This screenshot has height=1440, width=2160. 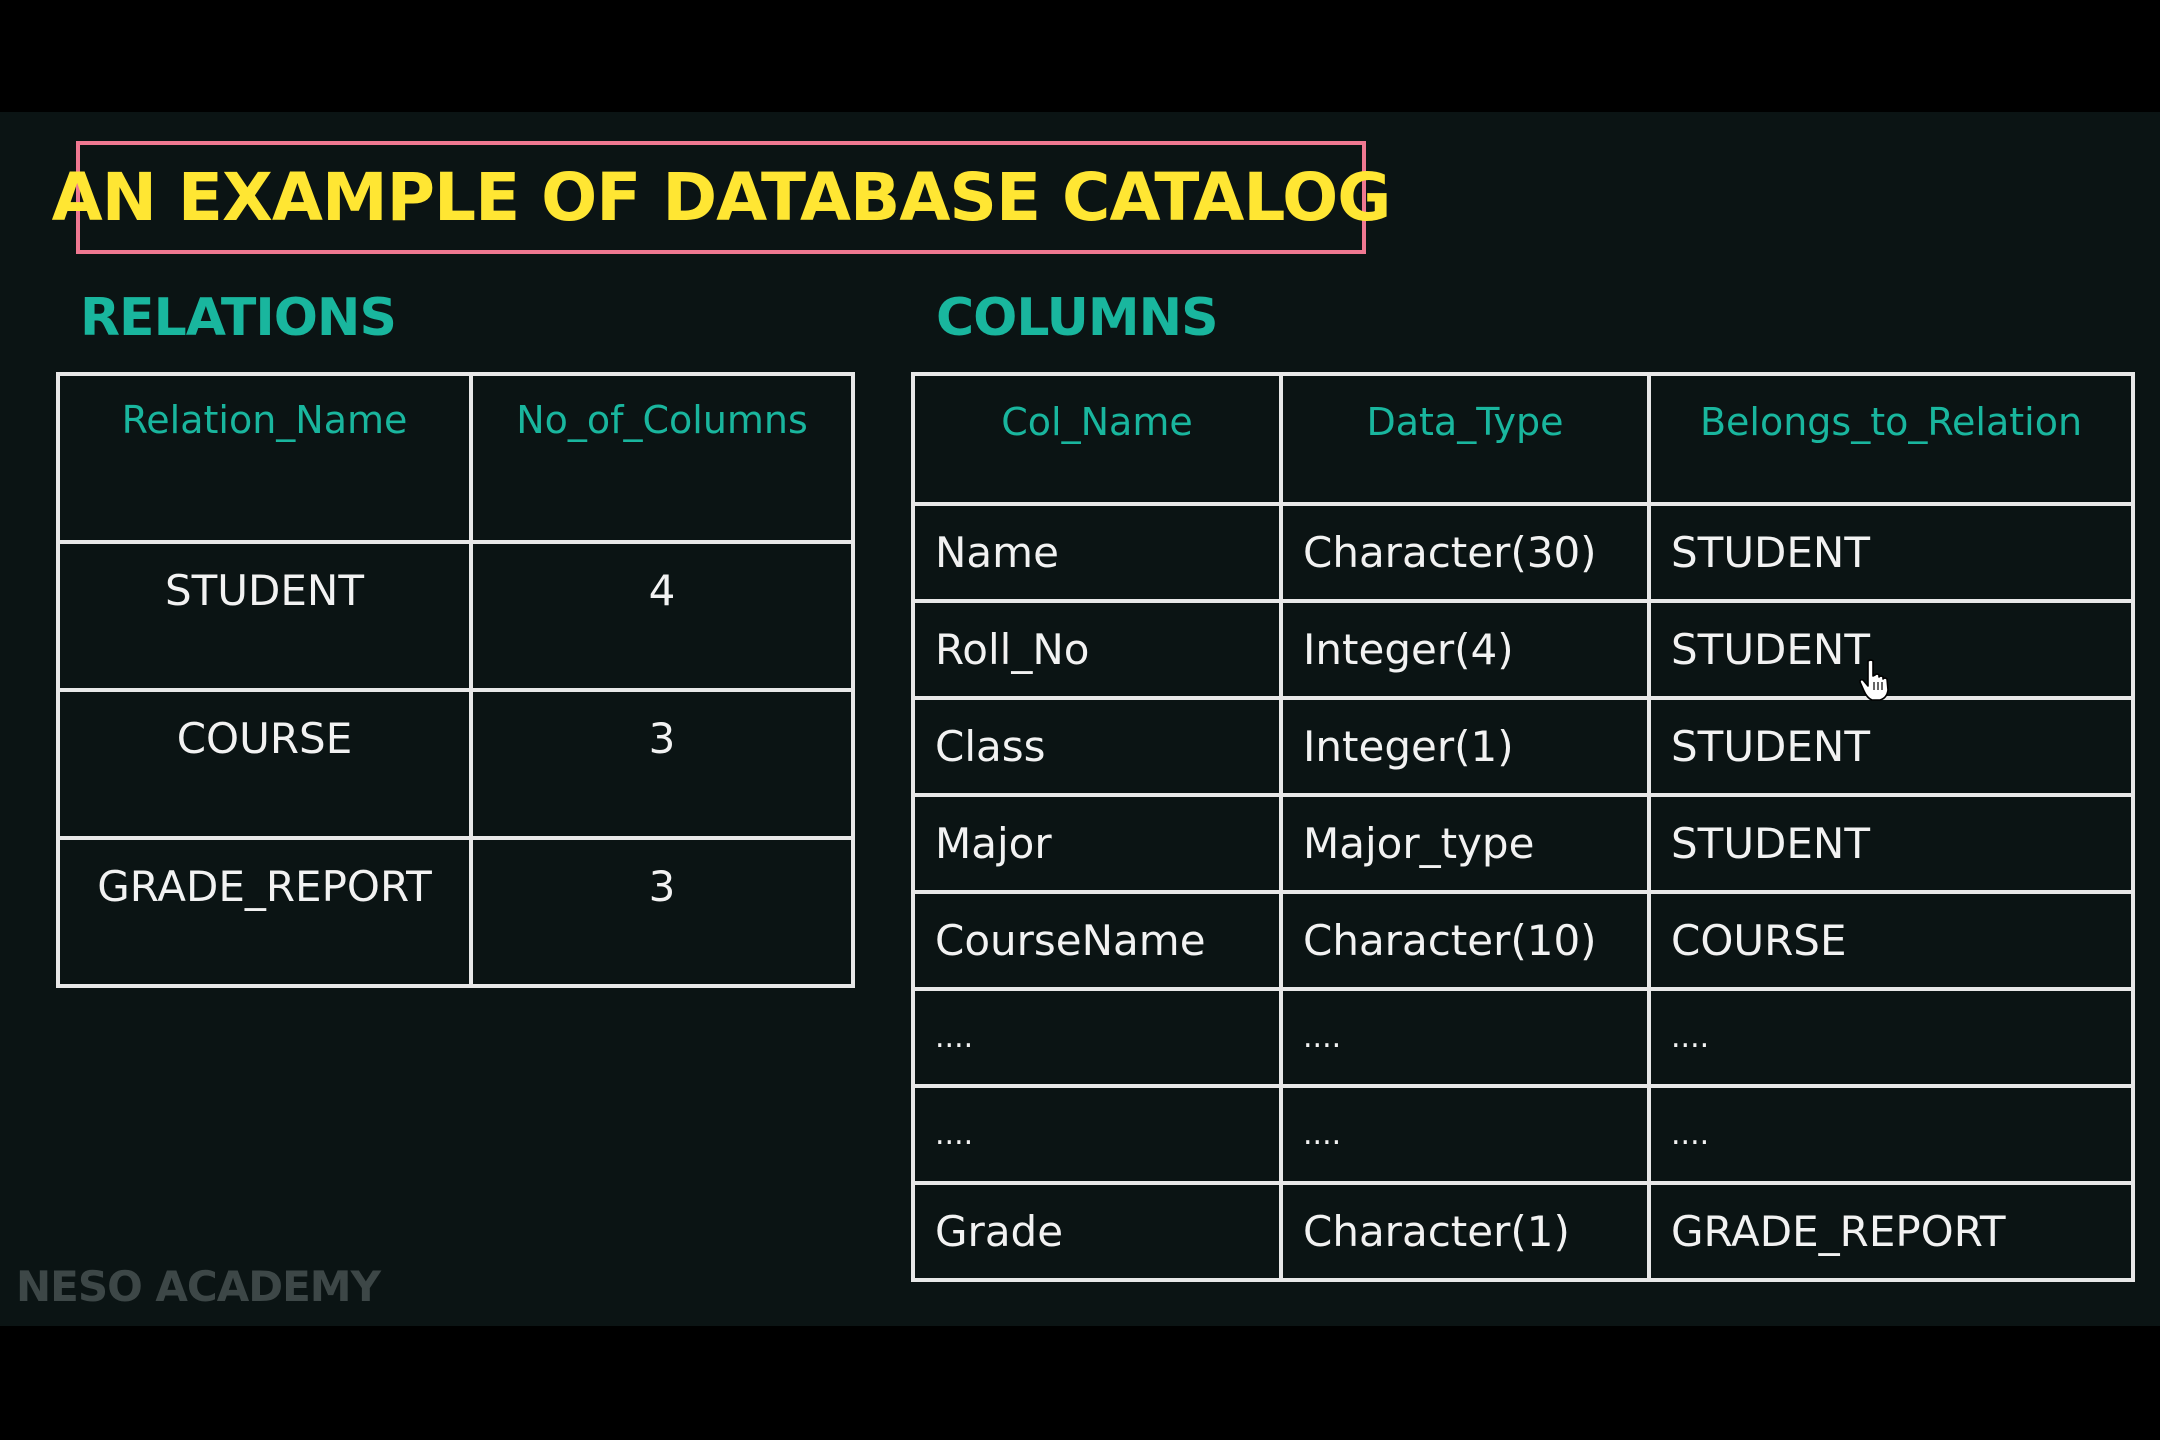 I want to click on table-cell: Roll_No, so click(x=1097, y=649).